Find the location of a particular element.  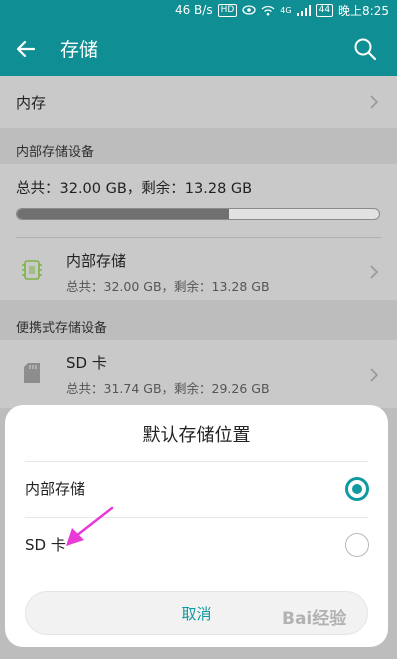

arrow-left-icon is located at coordinates (26, 49).